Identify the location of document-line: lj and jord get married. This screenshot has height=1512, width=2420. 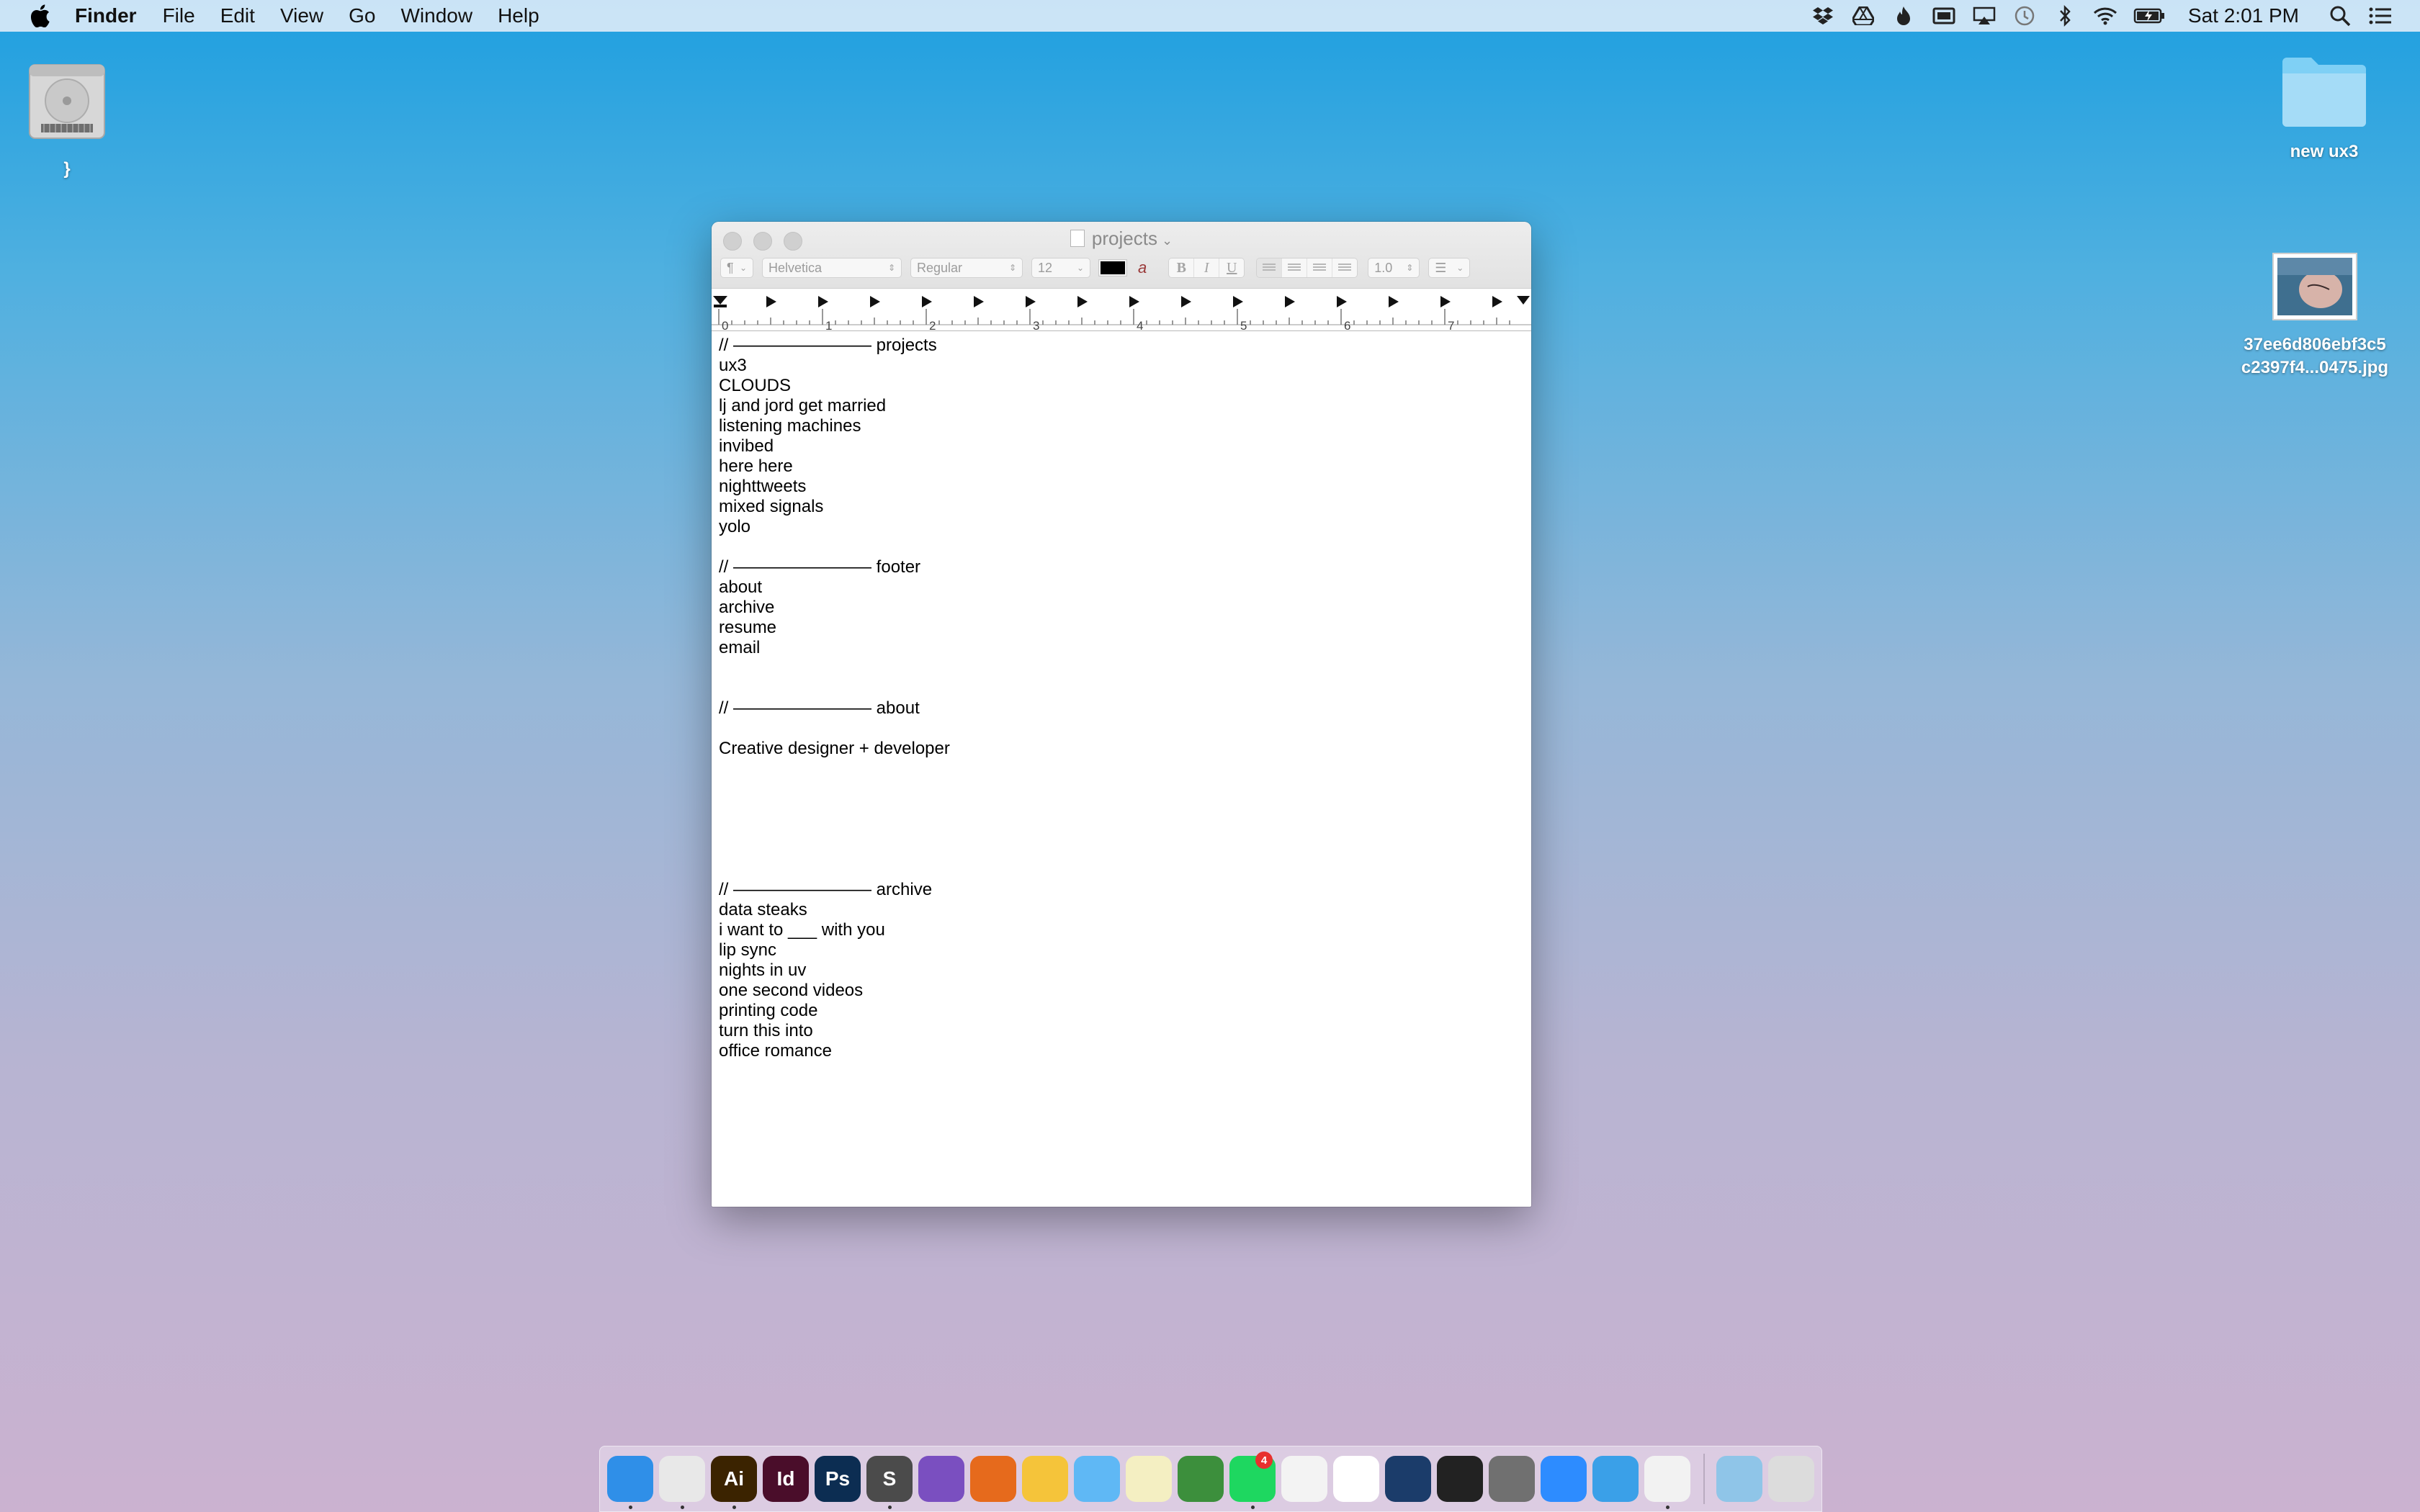
(1121, 406).